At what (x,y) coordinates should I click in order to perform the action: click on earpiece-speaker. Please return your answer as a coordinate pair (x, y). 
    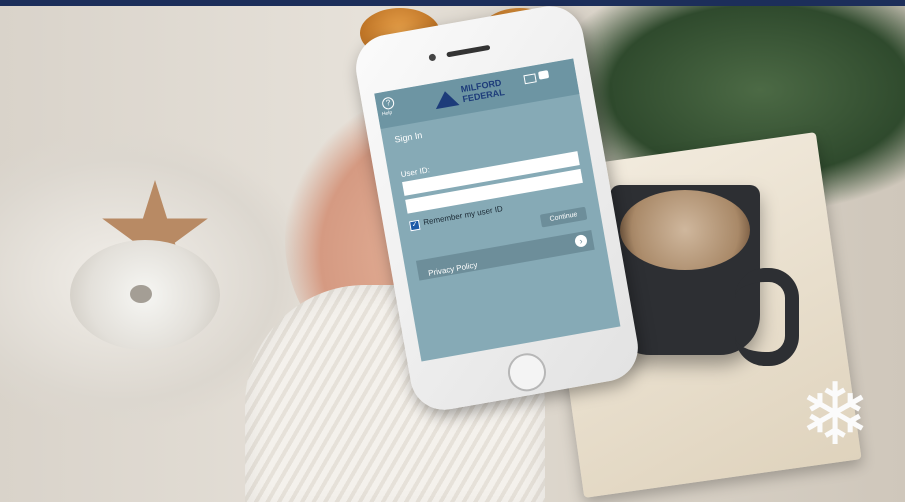
    Looking at the image, I should click on (468, 51).